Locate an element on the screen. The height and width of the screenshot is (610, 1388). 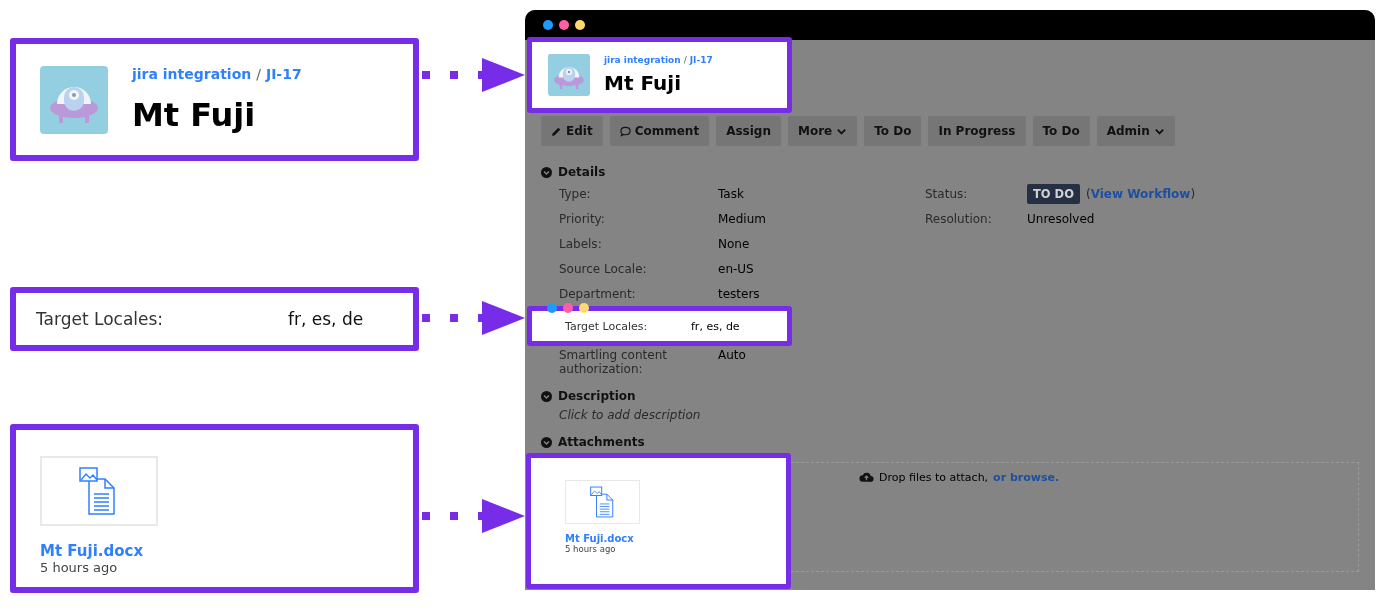
parenthesis: ) is located at coordinates (1193, 193).